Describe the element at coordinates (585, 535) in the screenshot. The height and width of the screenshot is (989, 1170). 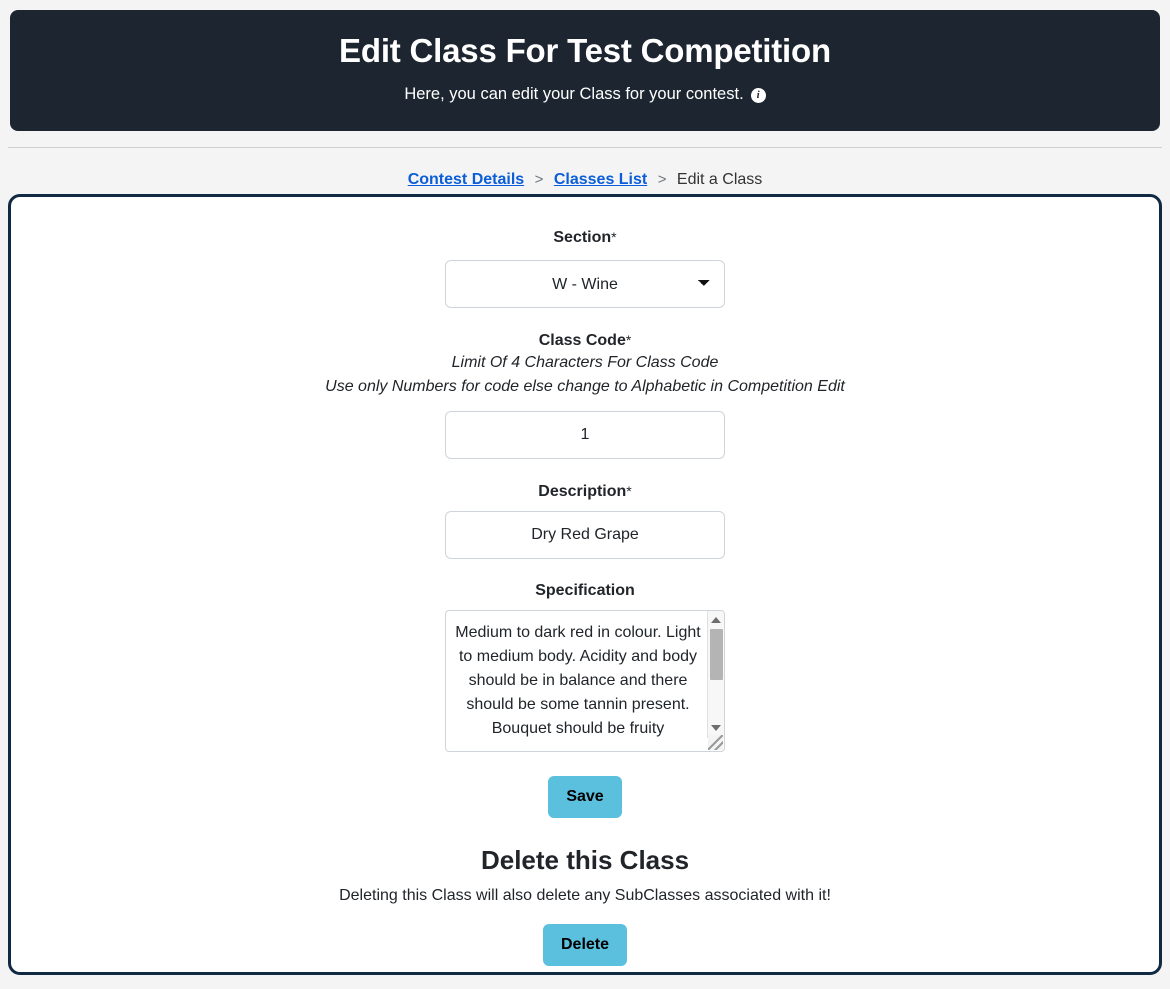
I see `description-input` at that location.